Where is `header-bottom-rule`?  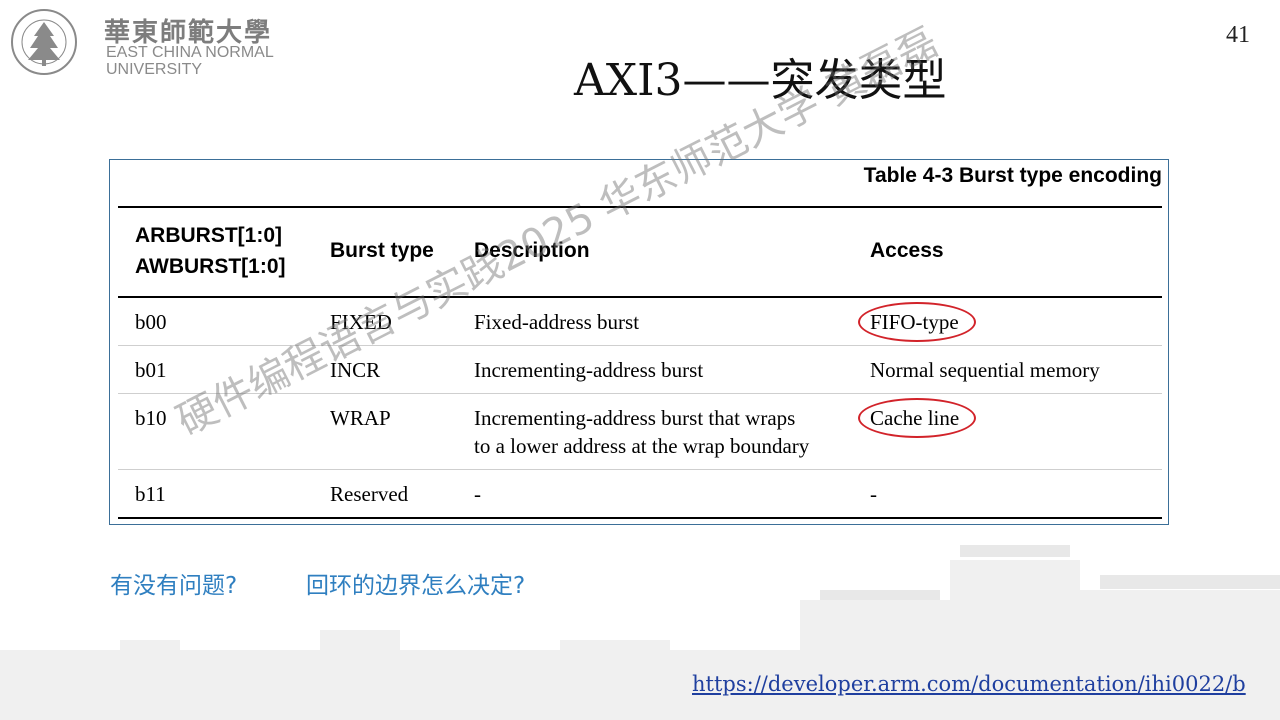
header-bottom-rule is located at coordinates (640, 297).